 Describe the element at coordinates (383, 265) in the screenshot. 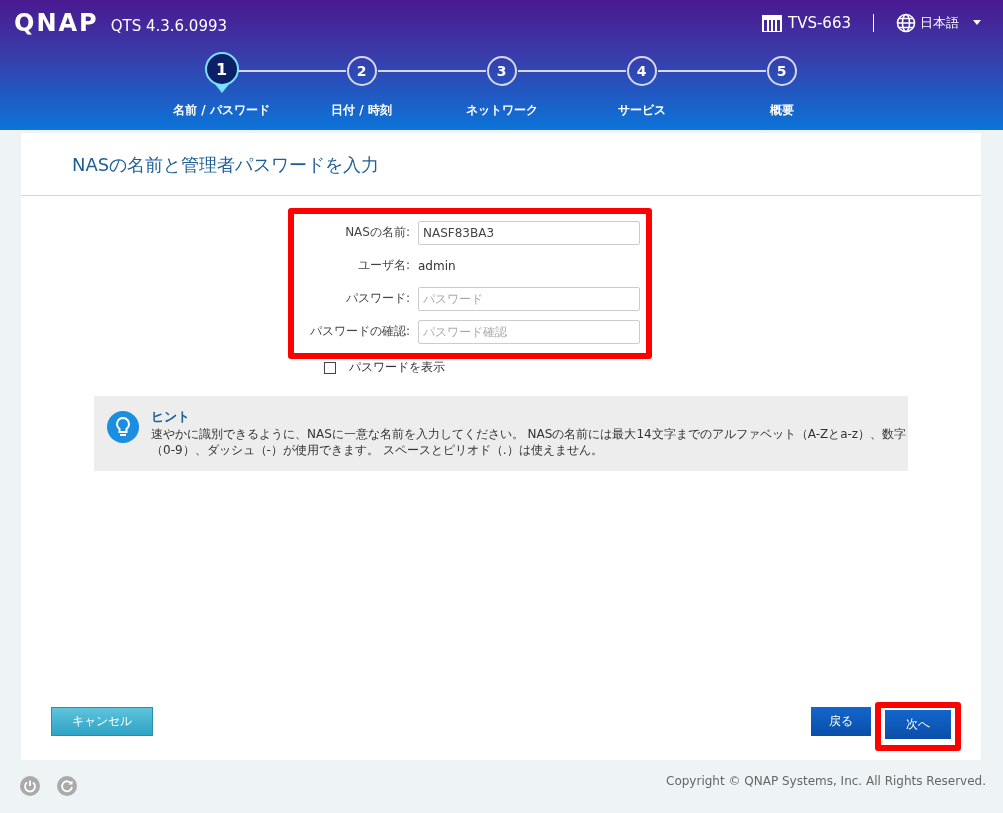

I see `field-label: ユーザ名:` at that location.